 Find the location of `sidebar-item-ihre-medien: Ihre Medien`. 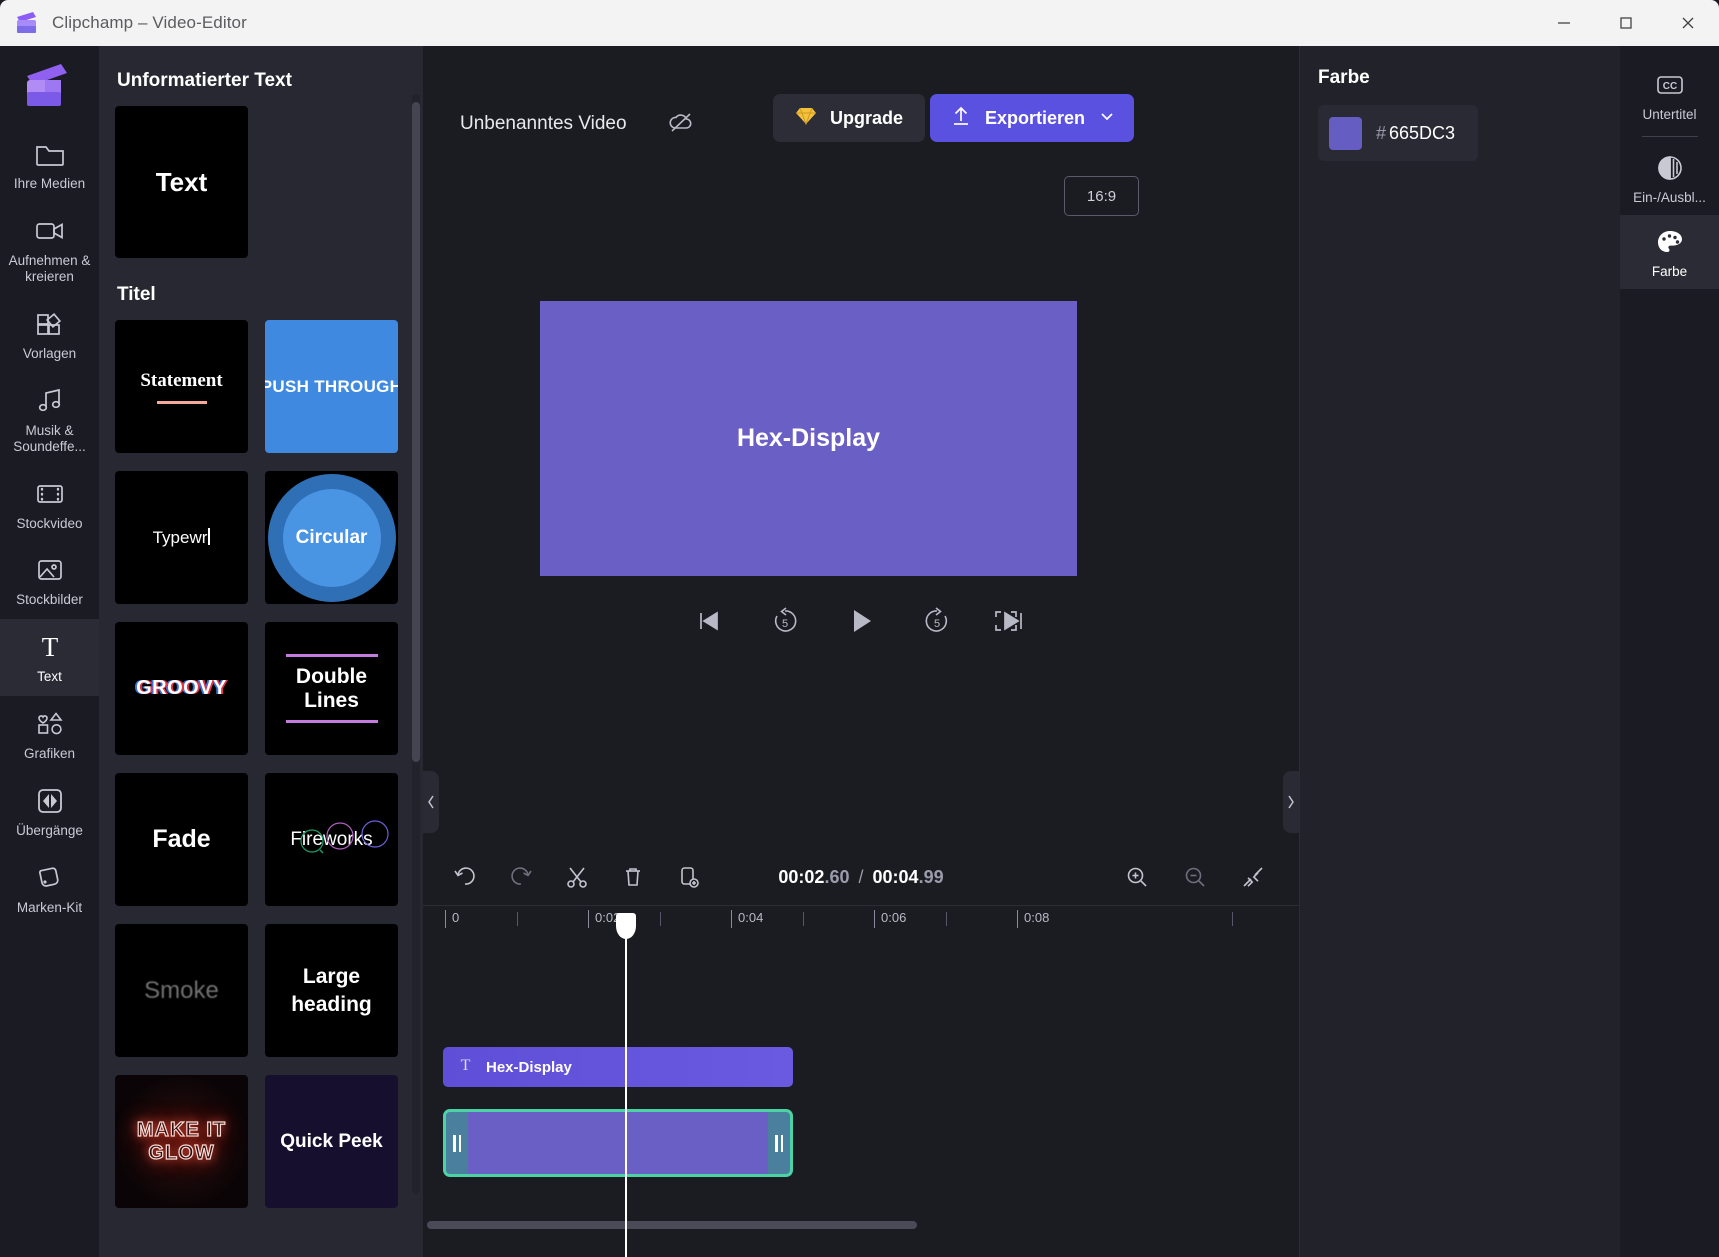

sidebar-item-ihre-medien: Ihre Medien is located at coordinates (49, 164).